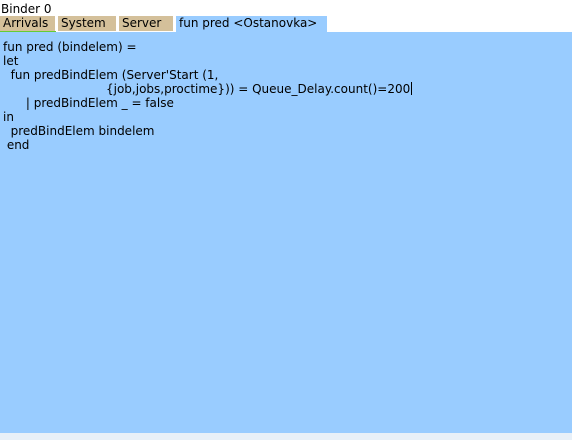 This screenshot has width=572, height=440. I want to click on code-line: predBindElem bindelem, so click(79, 131).